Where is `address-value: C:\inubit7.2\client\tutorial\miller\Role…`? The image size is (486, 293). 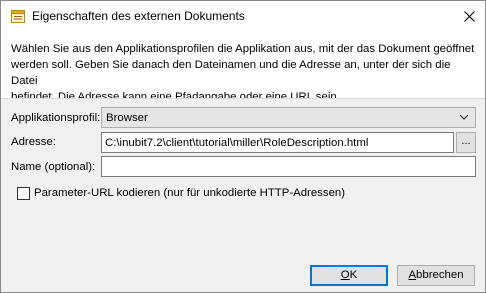
address-value: C:\inubit7.2\client\tutorial\miller\Role… is located at coordinates (237, 143).